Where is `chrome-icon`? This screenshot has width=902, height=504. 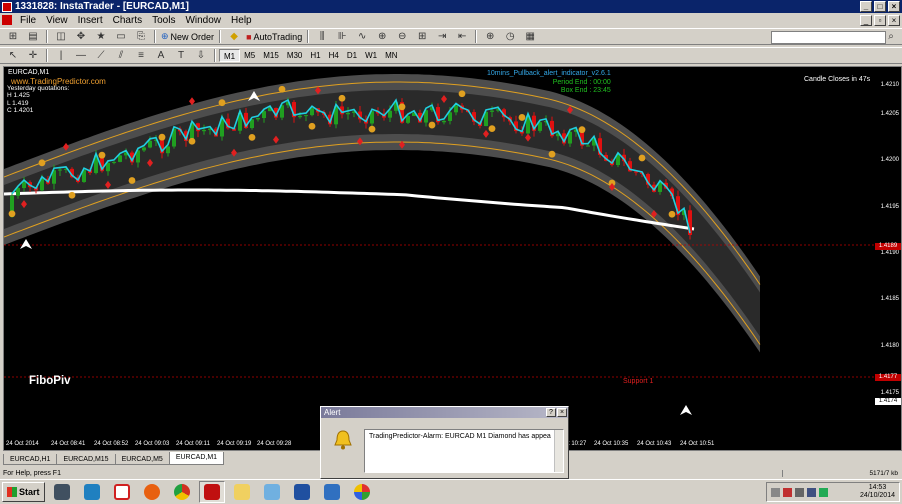
chrome-icon is located at coordinates (181, 492).